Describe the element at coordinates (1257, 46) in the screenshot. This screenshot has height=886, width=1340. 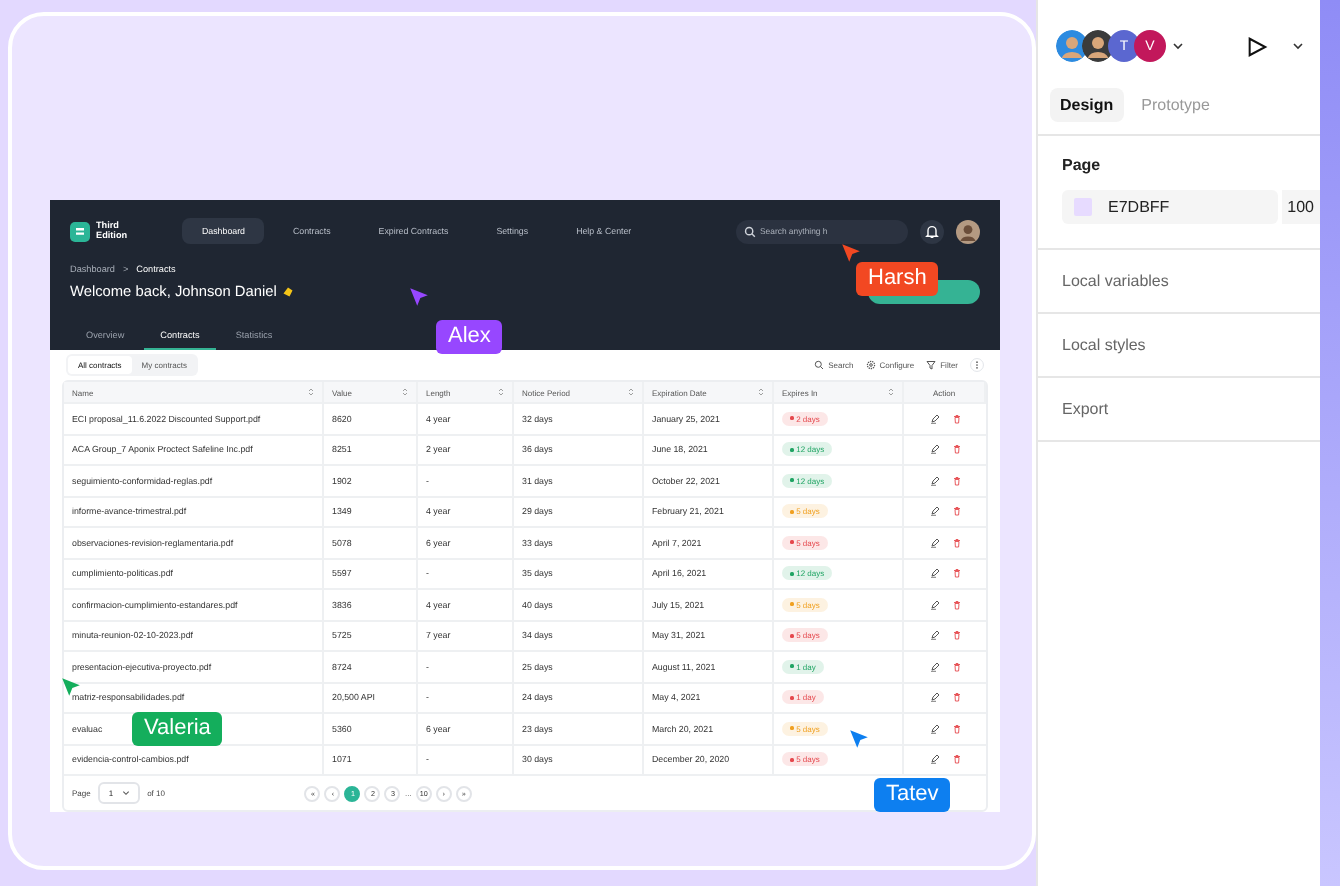
I see `play-icon` at that location.